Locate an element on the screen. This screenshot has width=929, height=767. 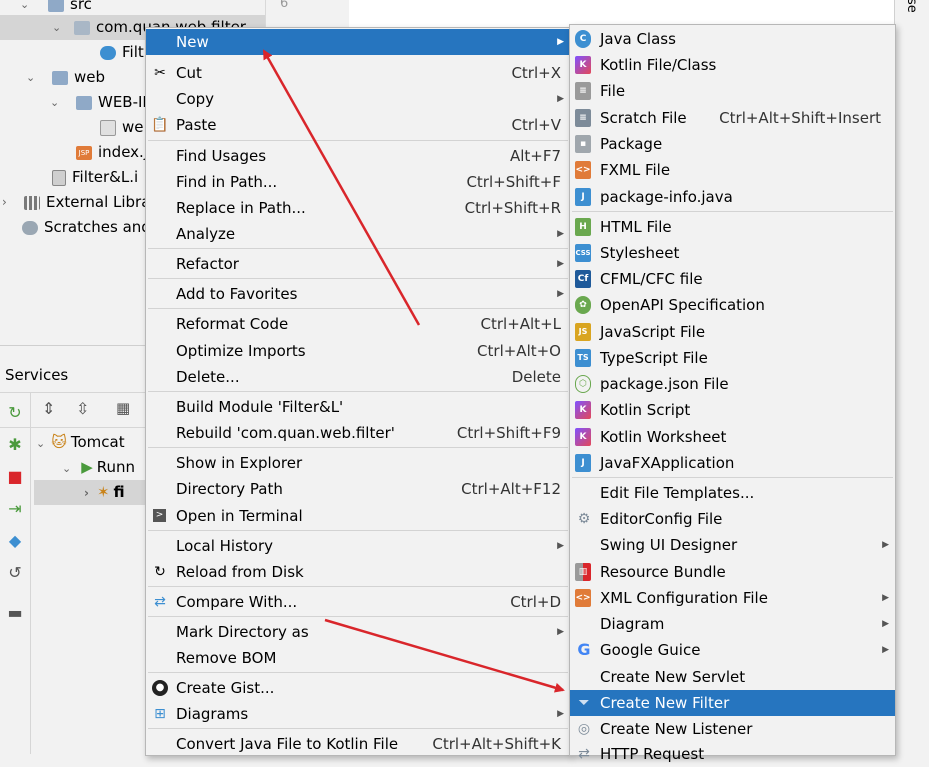
annotation-arrow-to-create-filter is located at coordinates (444, 655).